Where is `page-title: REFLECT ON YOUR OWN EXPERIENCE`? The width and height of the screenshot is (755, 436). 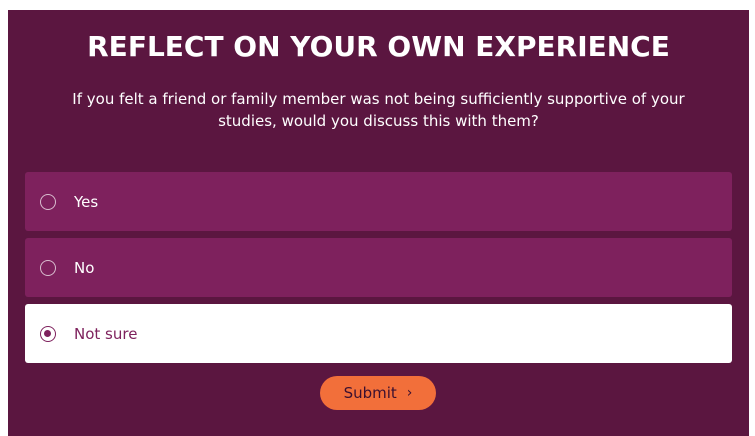
page-title: REFLECT ON YOUR OWN EXPERIENCE is located at coordinates (378, 46).